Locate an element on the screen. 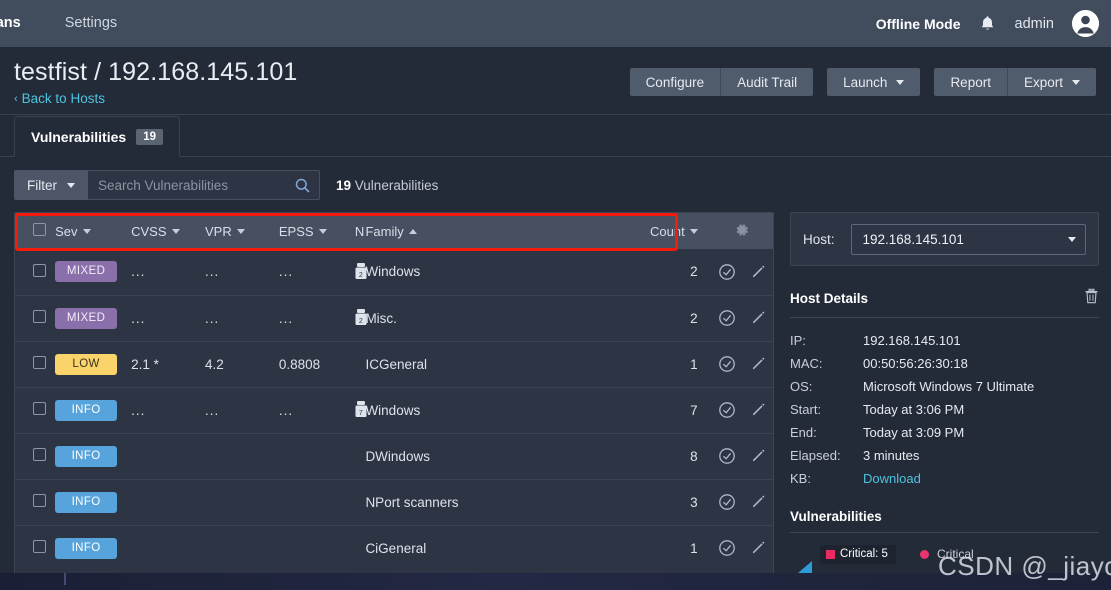 This screenshot has width=1111, height=590. vulnerabilities-chart-header: Vulnerabilities is located at coordinates (944, 521).